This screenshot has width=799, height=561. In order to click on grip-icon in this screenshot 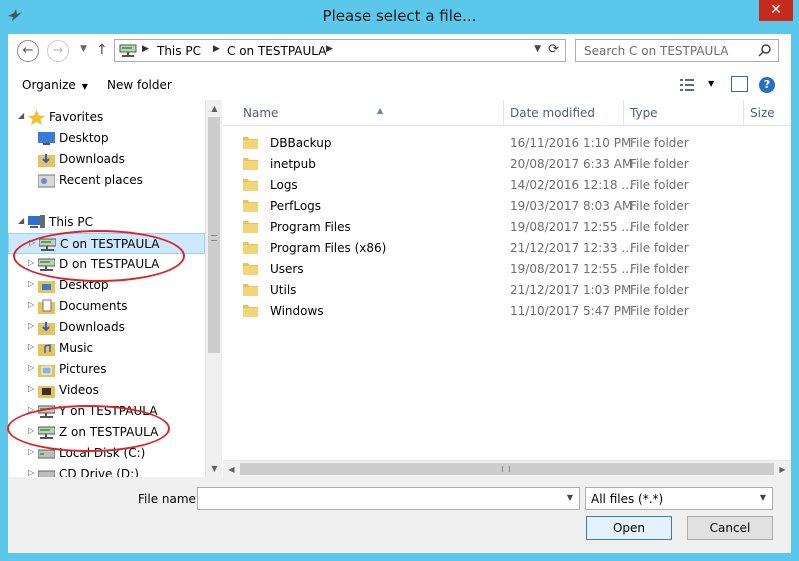, I will do `click(214, 238)`.